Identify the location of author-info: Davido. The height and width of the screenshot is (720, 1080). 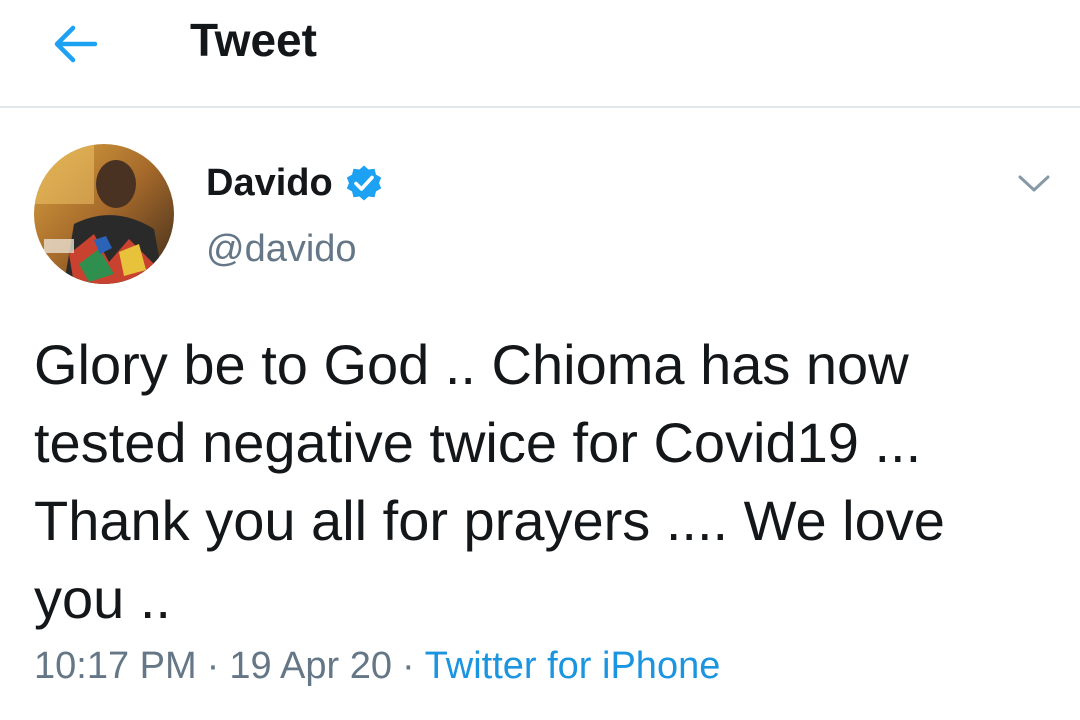
(294, 183).